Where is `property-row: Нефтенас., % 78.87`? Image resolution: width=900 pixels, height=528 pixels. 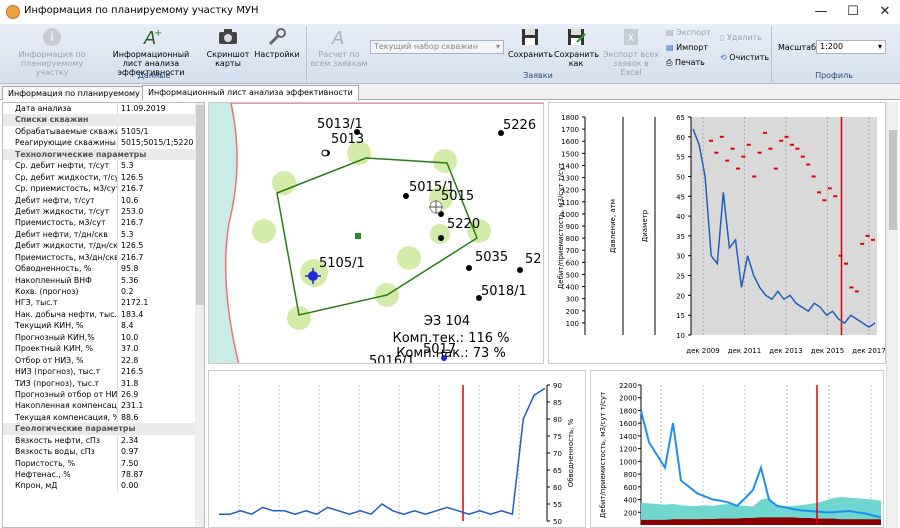 property-row: Нефтенас., % 78.87 is located at coordinates (103, 475).